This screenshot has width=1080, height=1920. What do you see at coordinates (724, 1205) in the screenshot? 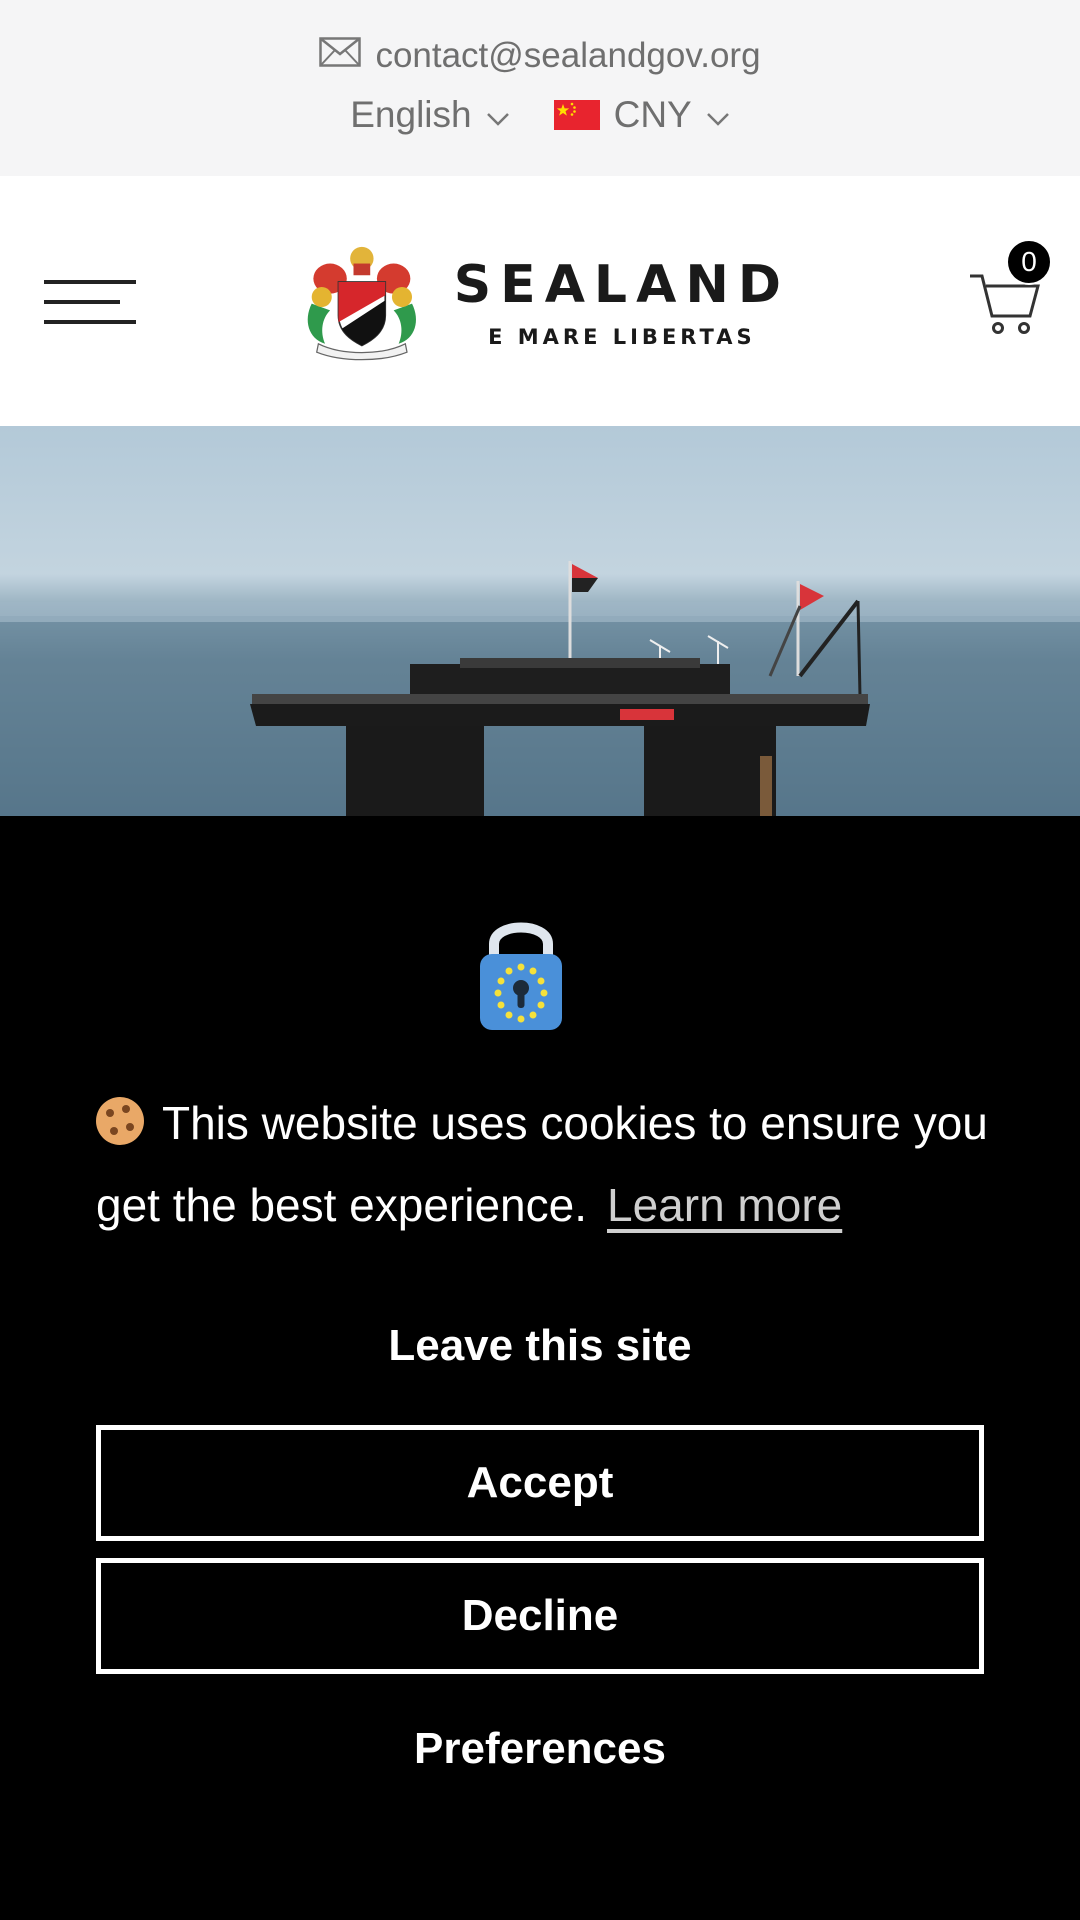
I see `learn-more-link: Learn more` at bounding box center [724, 1205].